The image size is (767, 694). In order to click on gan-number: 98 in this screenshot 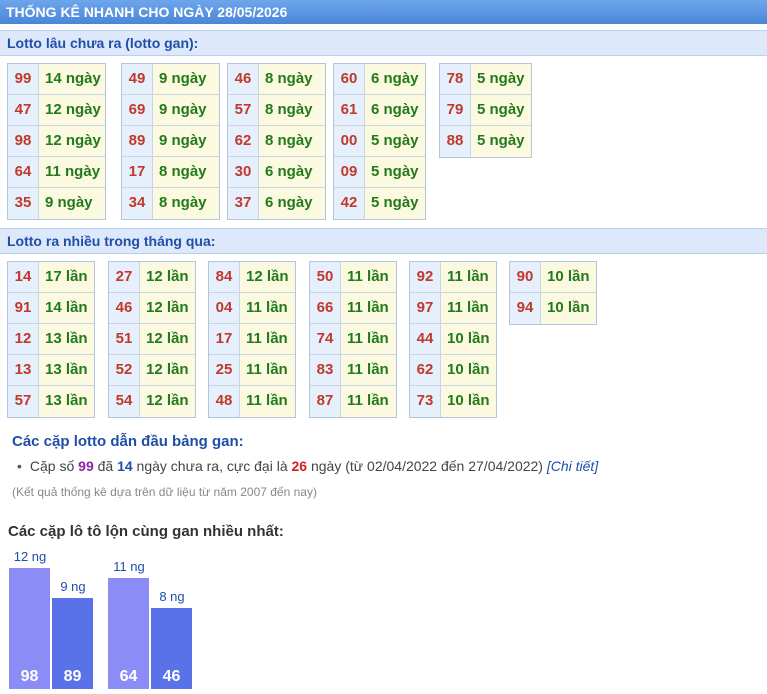, I will do `click(23, 141)`.